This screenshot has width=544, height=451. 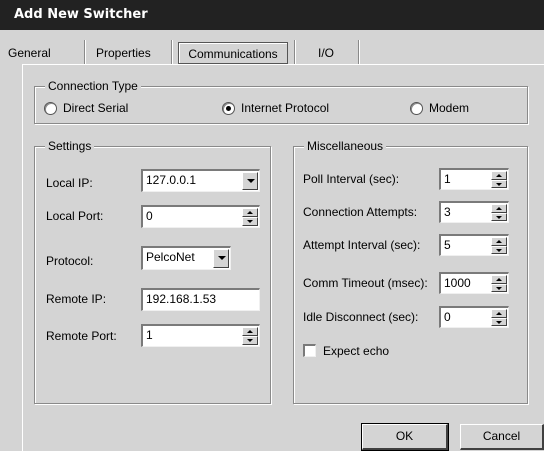 What do you see at coordinates (228, 108) in the screenshot?
I see `radio-button-selected-icon` at bounding box center [228, 108].